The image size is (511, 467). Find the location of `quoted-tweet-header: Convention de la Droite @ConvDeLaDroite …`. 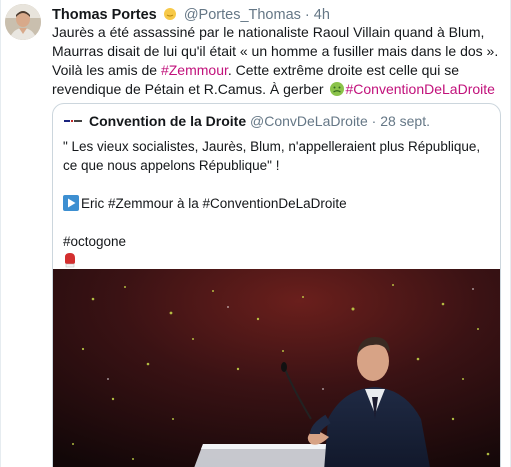

quoted-tweet-header: Convention de la Droite @ConvDeLaDroite … is located at coordinates (246, 121).